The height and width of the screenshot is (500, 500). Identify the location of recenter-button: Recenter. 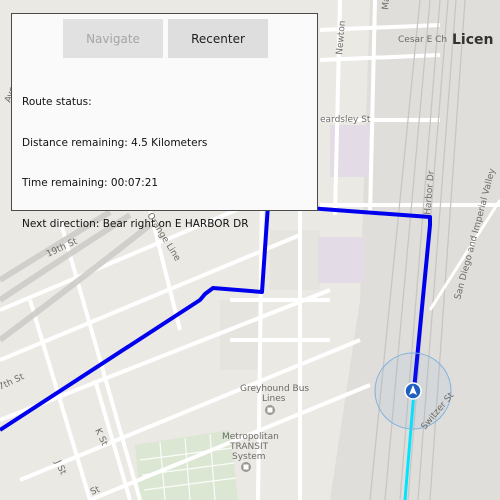
(218, 38).